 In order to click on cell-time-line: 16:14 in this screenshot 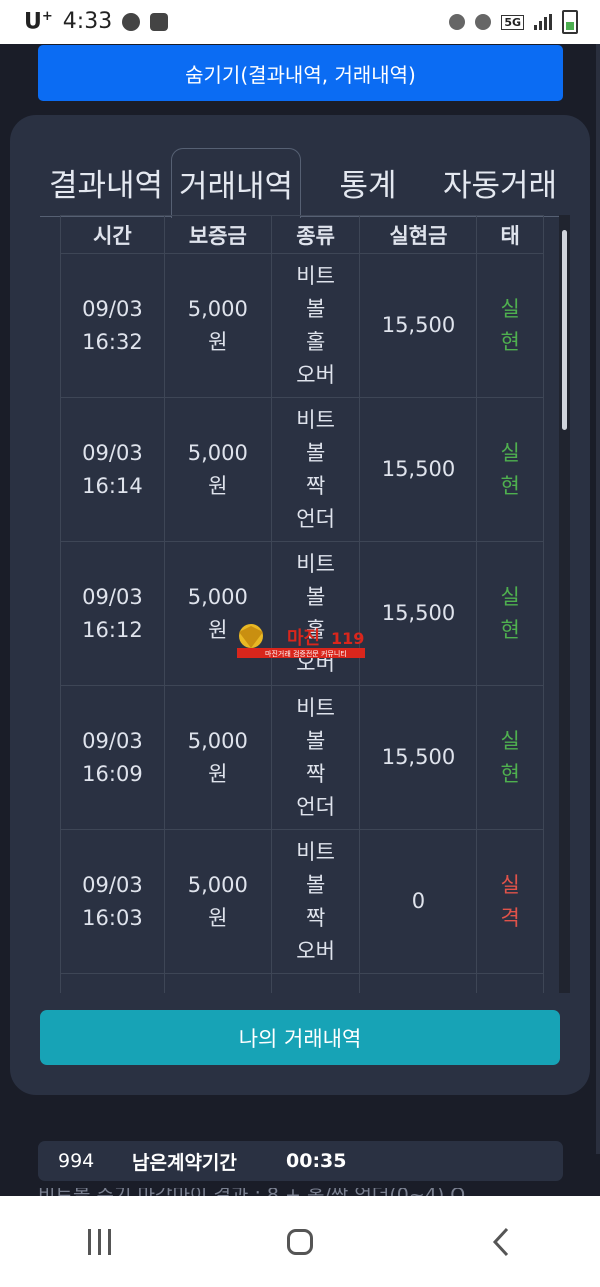, I will do `click(112, 485)`.